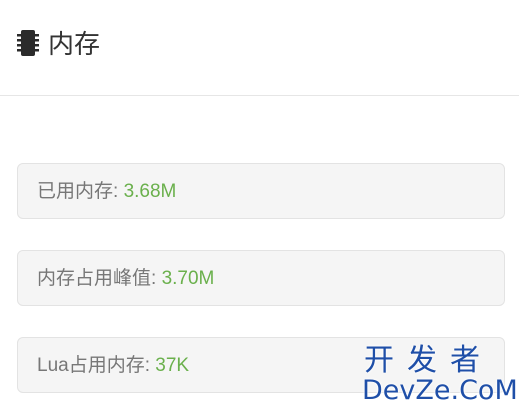  I want to click on used-memory-text: 已用内存: 3.68M, so click(106, 192).